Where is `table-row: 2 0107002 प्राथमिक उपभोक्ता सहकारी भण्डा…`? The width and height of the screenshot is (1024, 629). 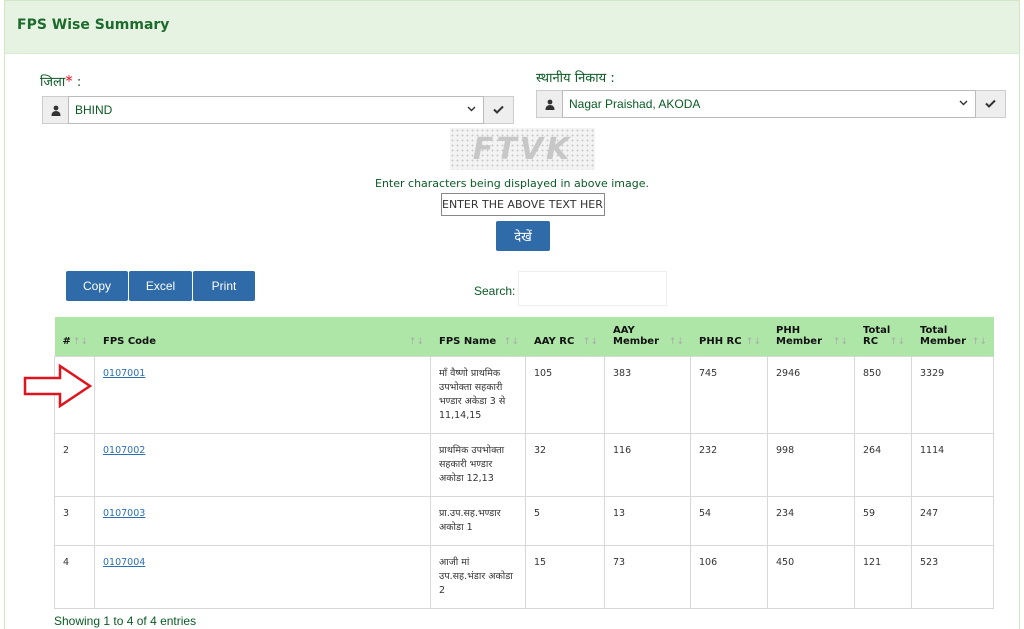 table-row: 2 0107002 प्राथमिक उपभोक्ता सहकारी भण्डा… is located at coordinates (524, 464).